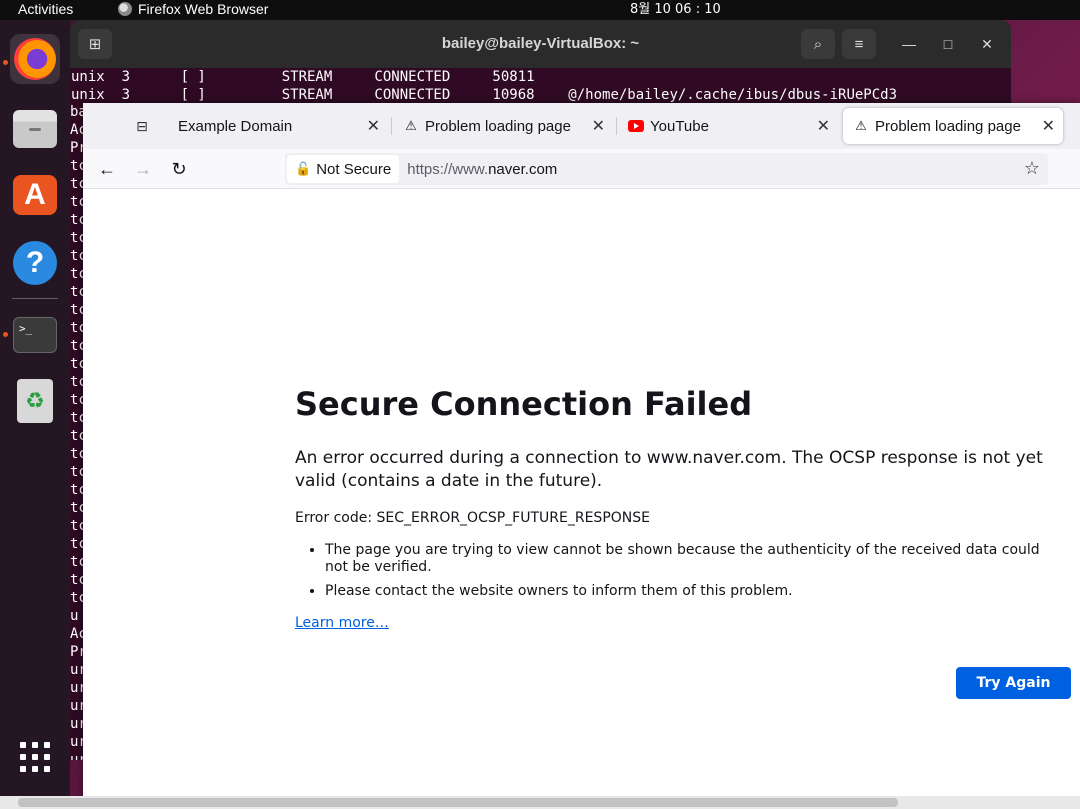  What do you see at coordinates (523, 169) in the screenshot?
I see `url-domain: naver.com` at bounding box center [523, 169].